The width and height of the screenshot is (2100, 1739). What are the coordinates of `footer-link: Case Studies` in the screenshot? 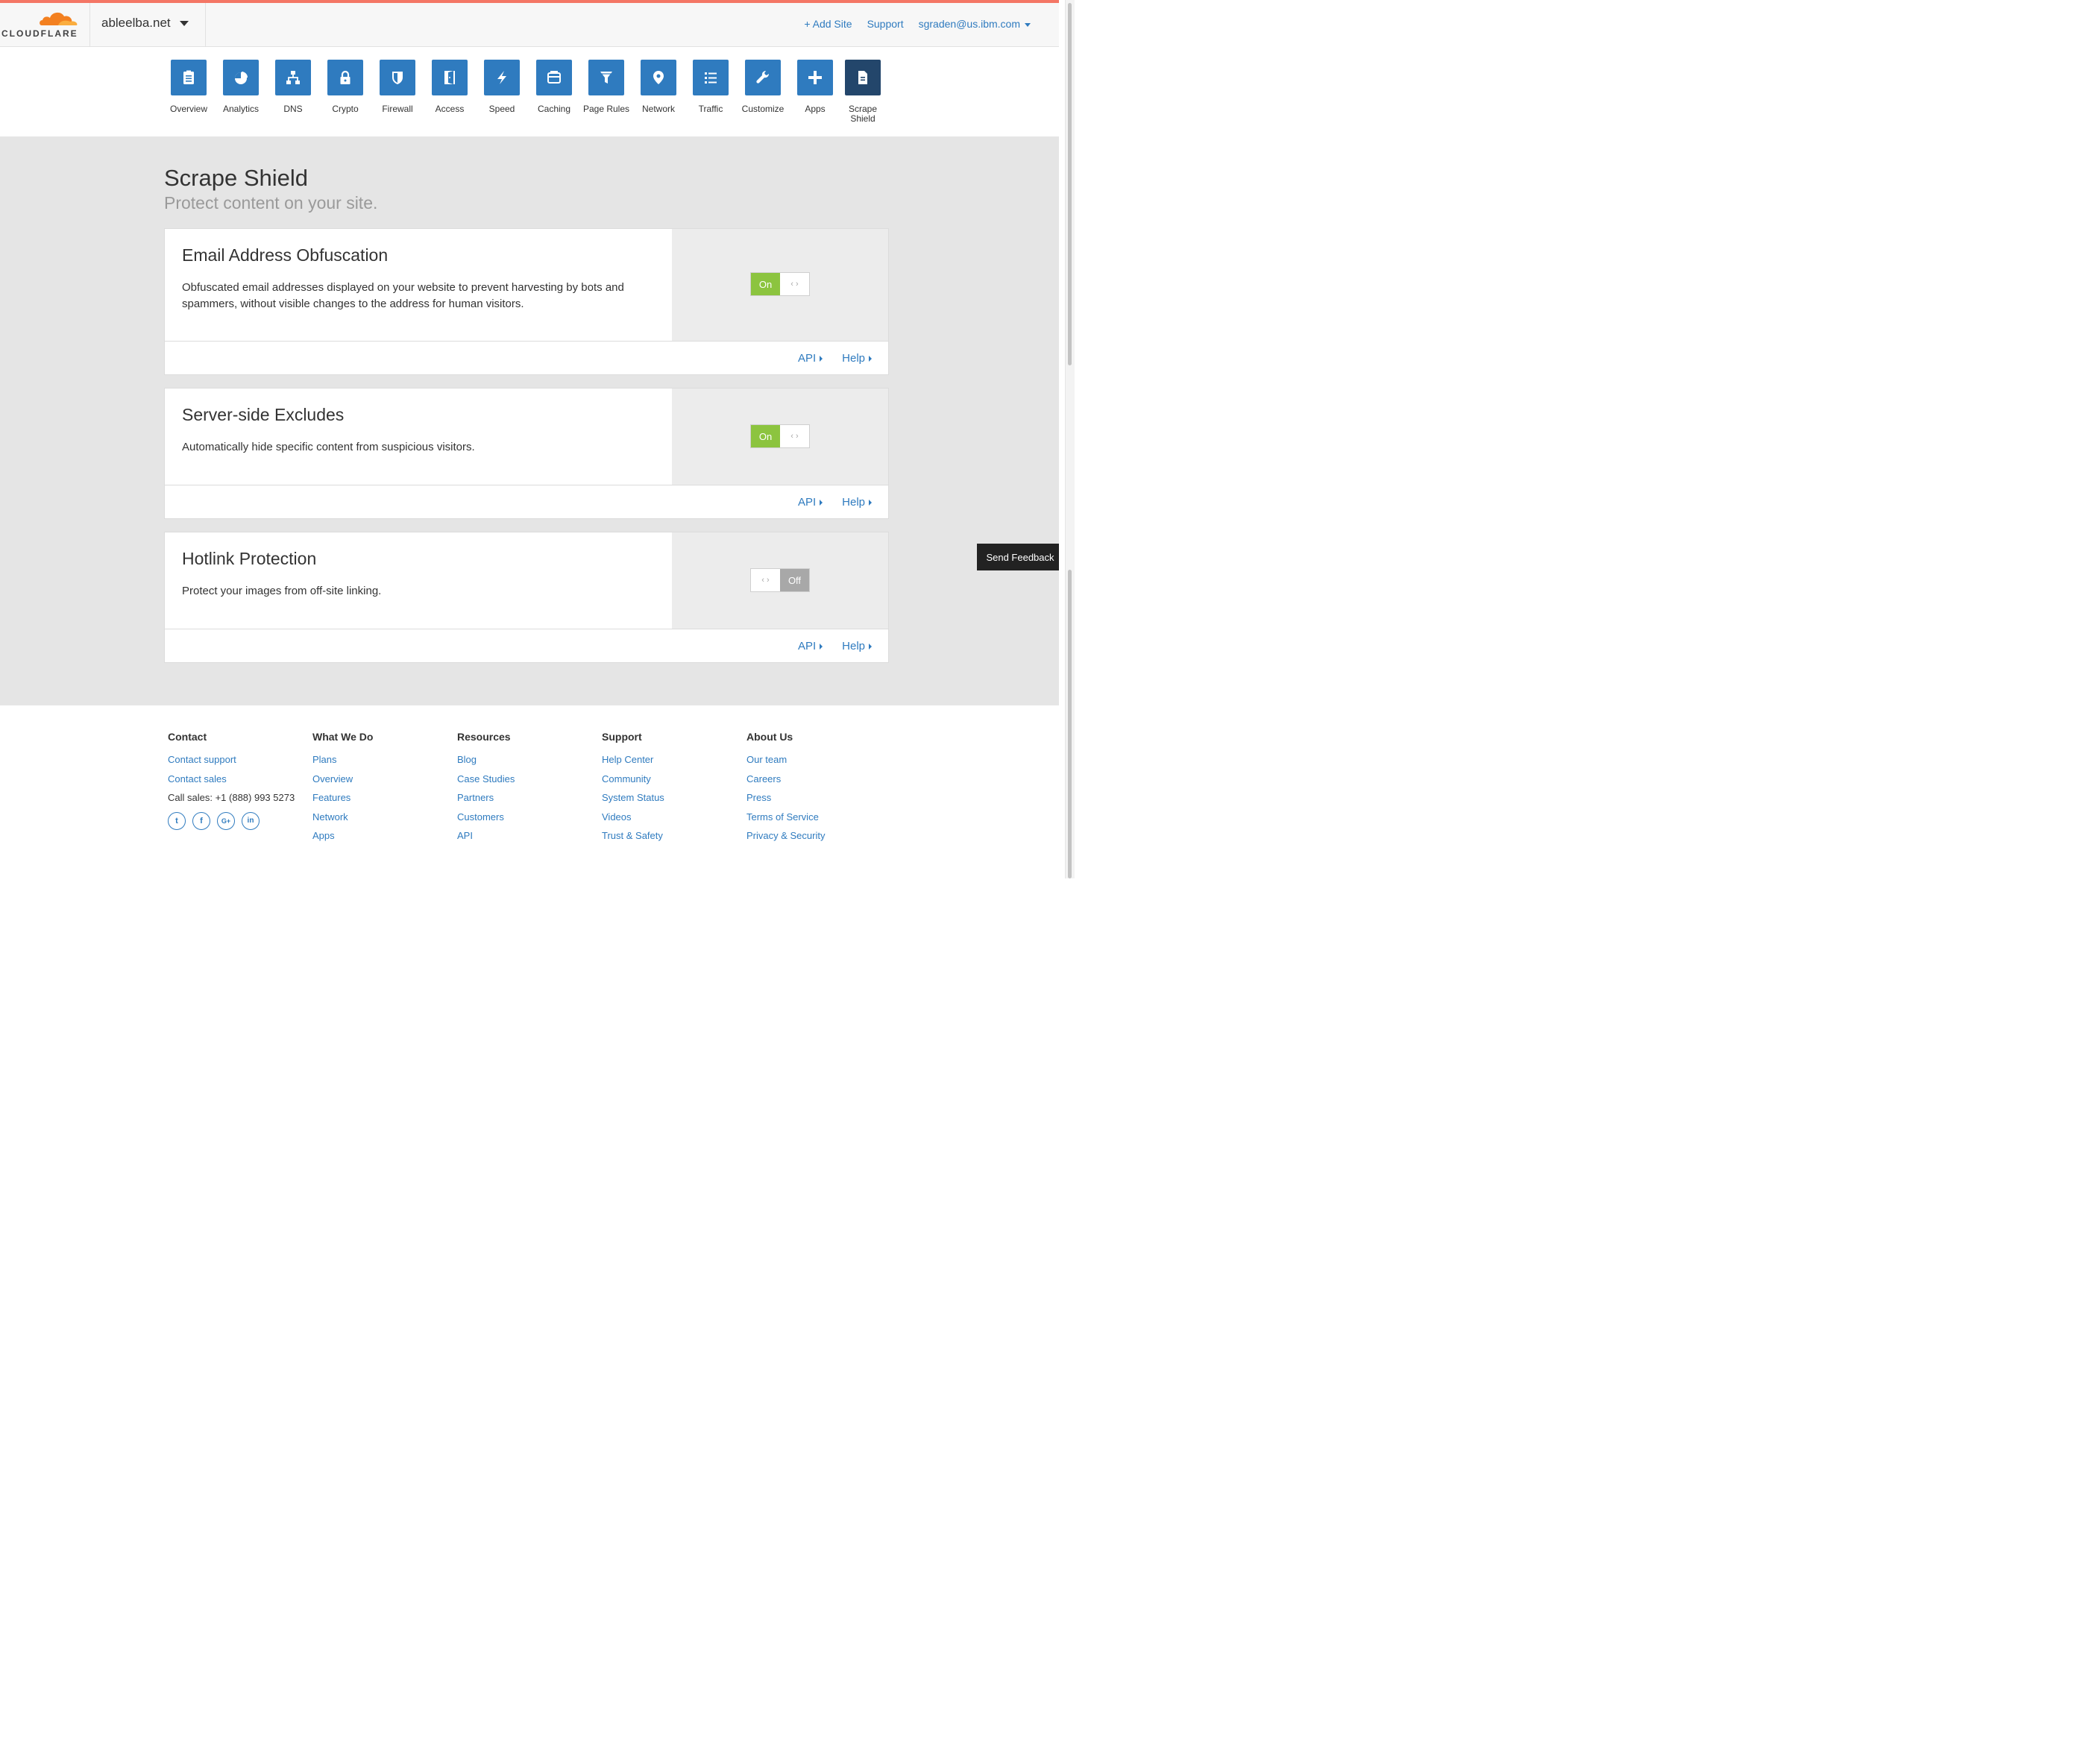 It's located at (528, 779).